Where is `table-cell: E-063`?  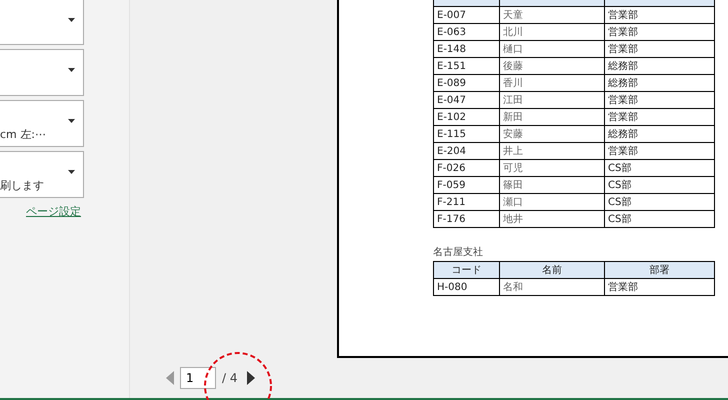 table-cell: E-063 is located at coordinates (467, 32).